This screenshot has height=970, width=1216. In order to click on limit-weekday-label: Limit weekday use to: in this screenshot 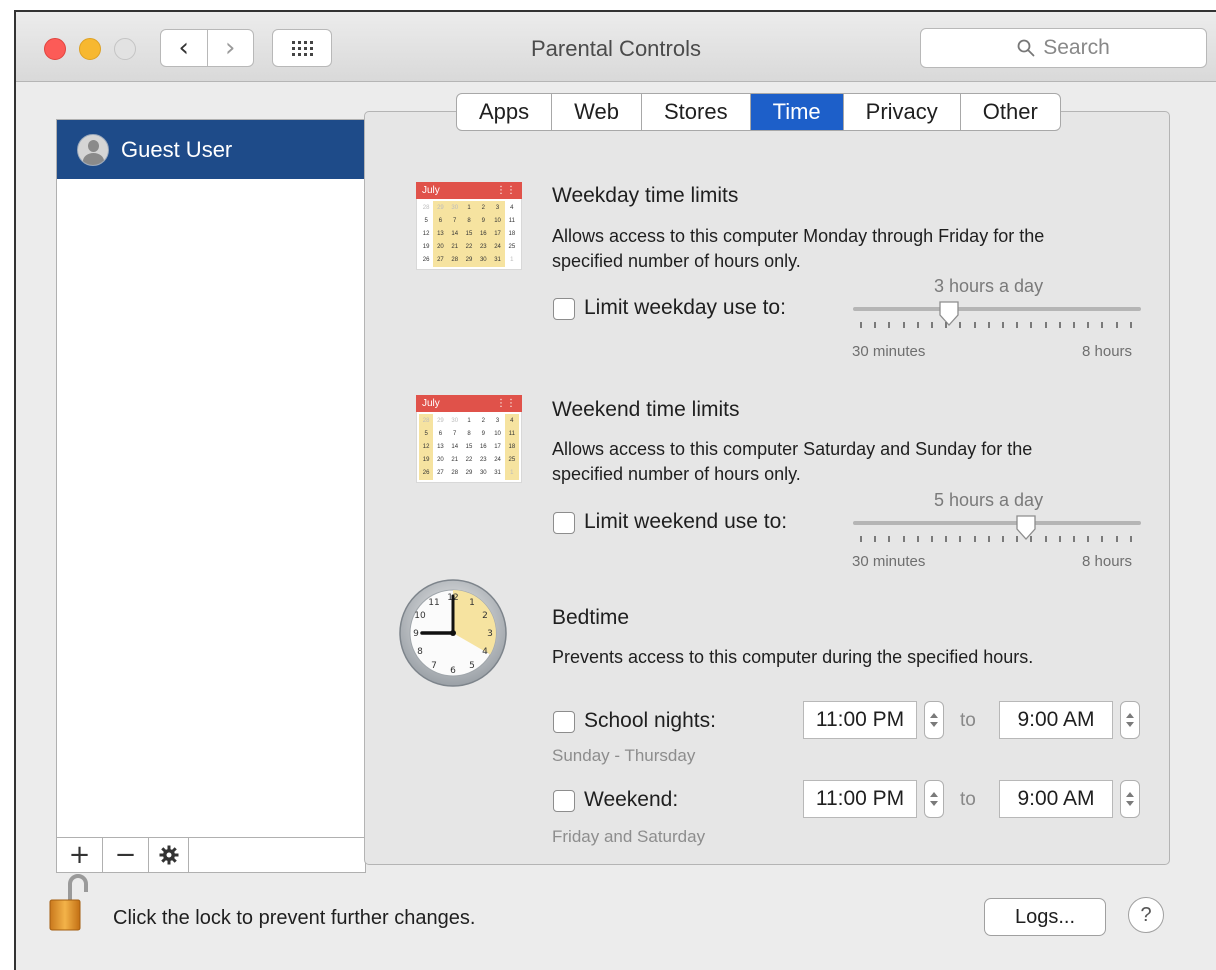, I will do `click(685, 307)`.